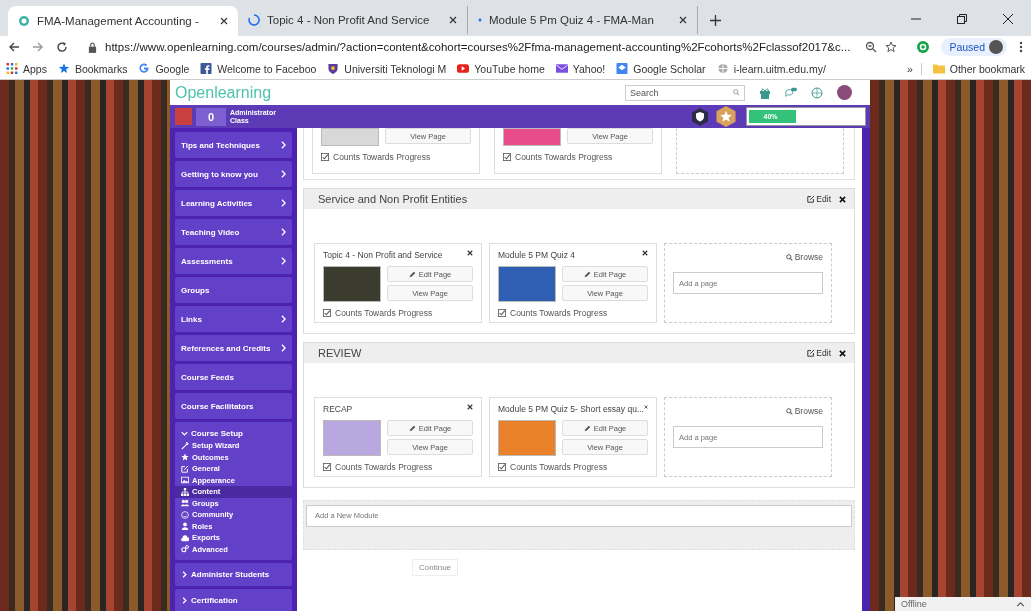 The width and height of the screenshot is (1031, 611). What do you see at coordinates (962, 19) in the screenshot?
I see `restore-icon` at bounding box center [962, 19].